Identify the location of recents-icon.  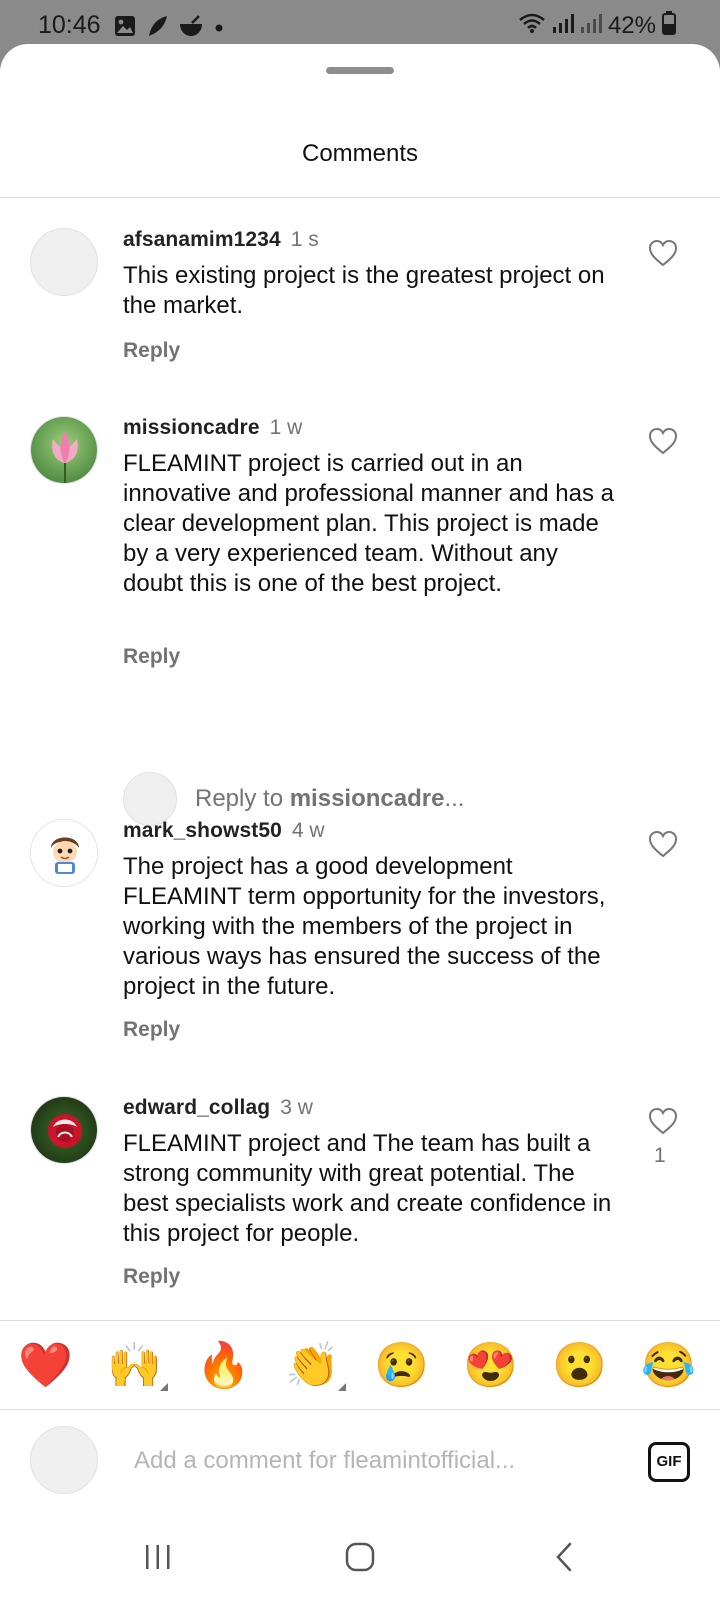
(158, 1557).